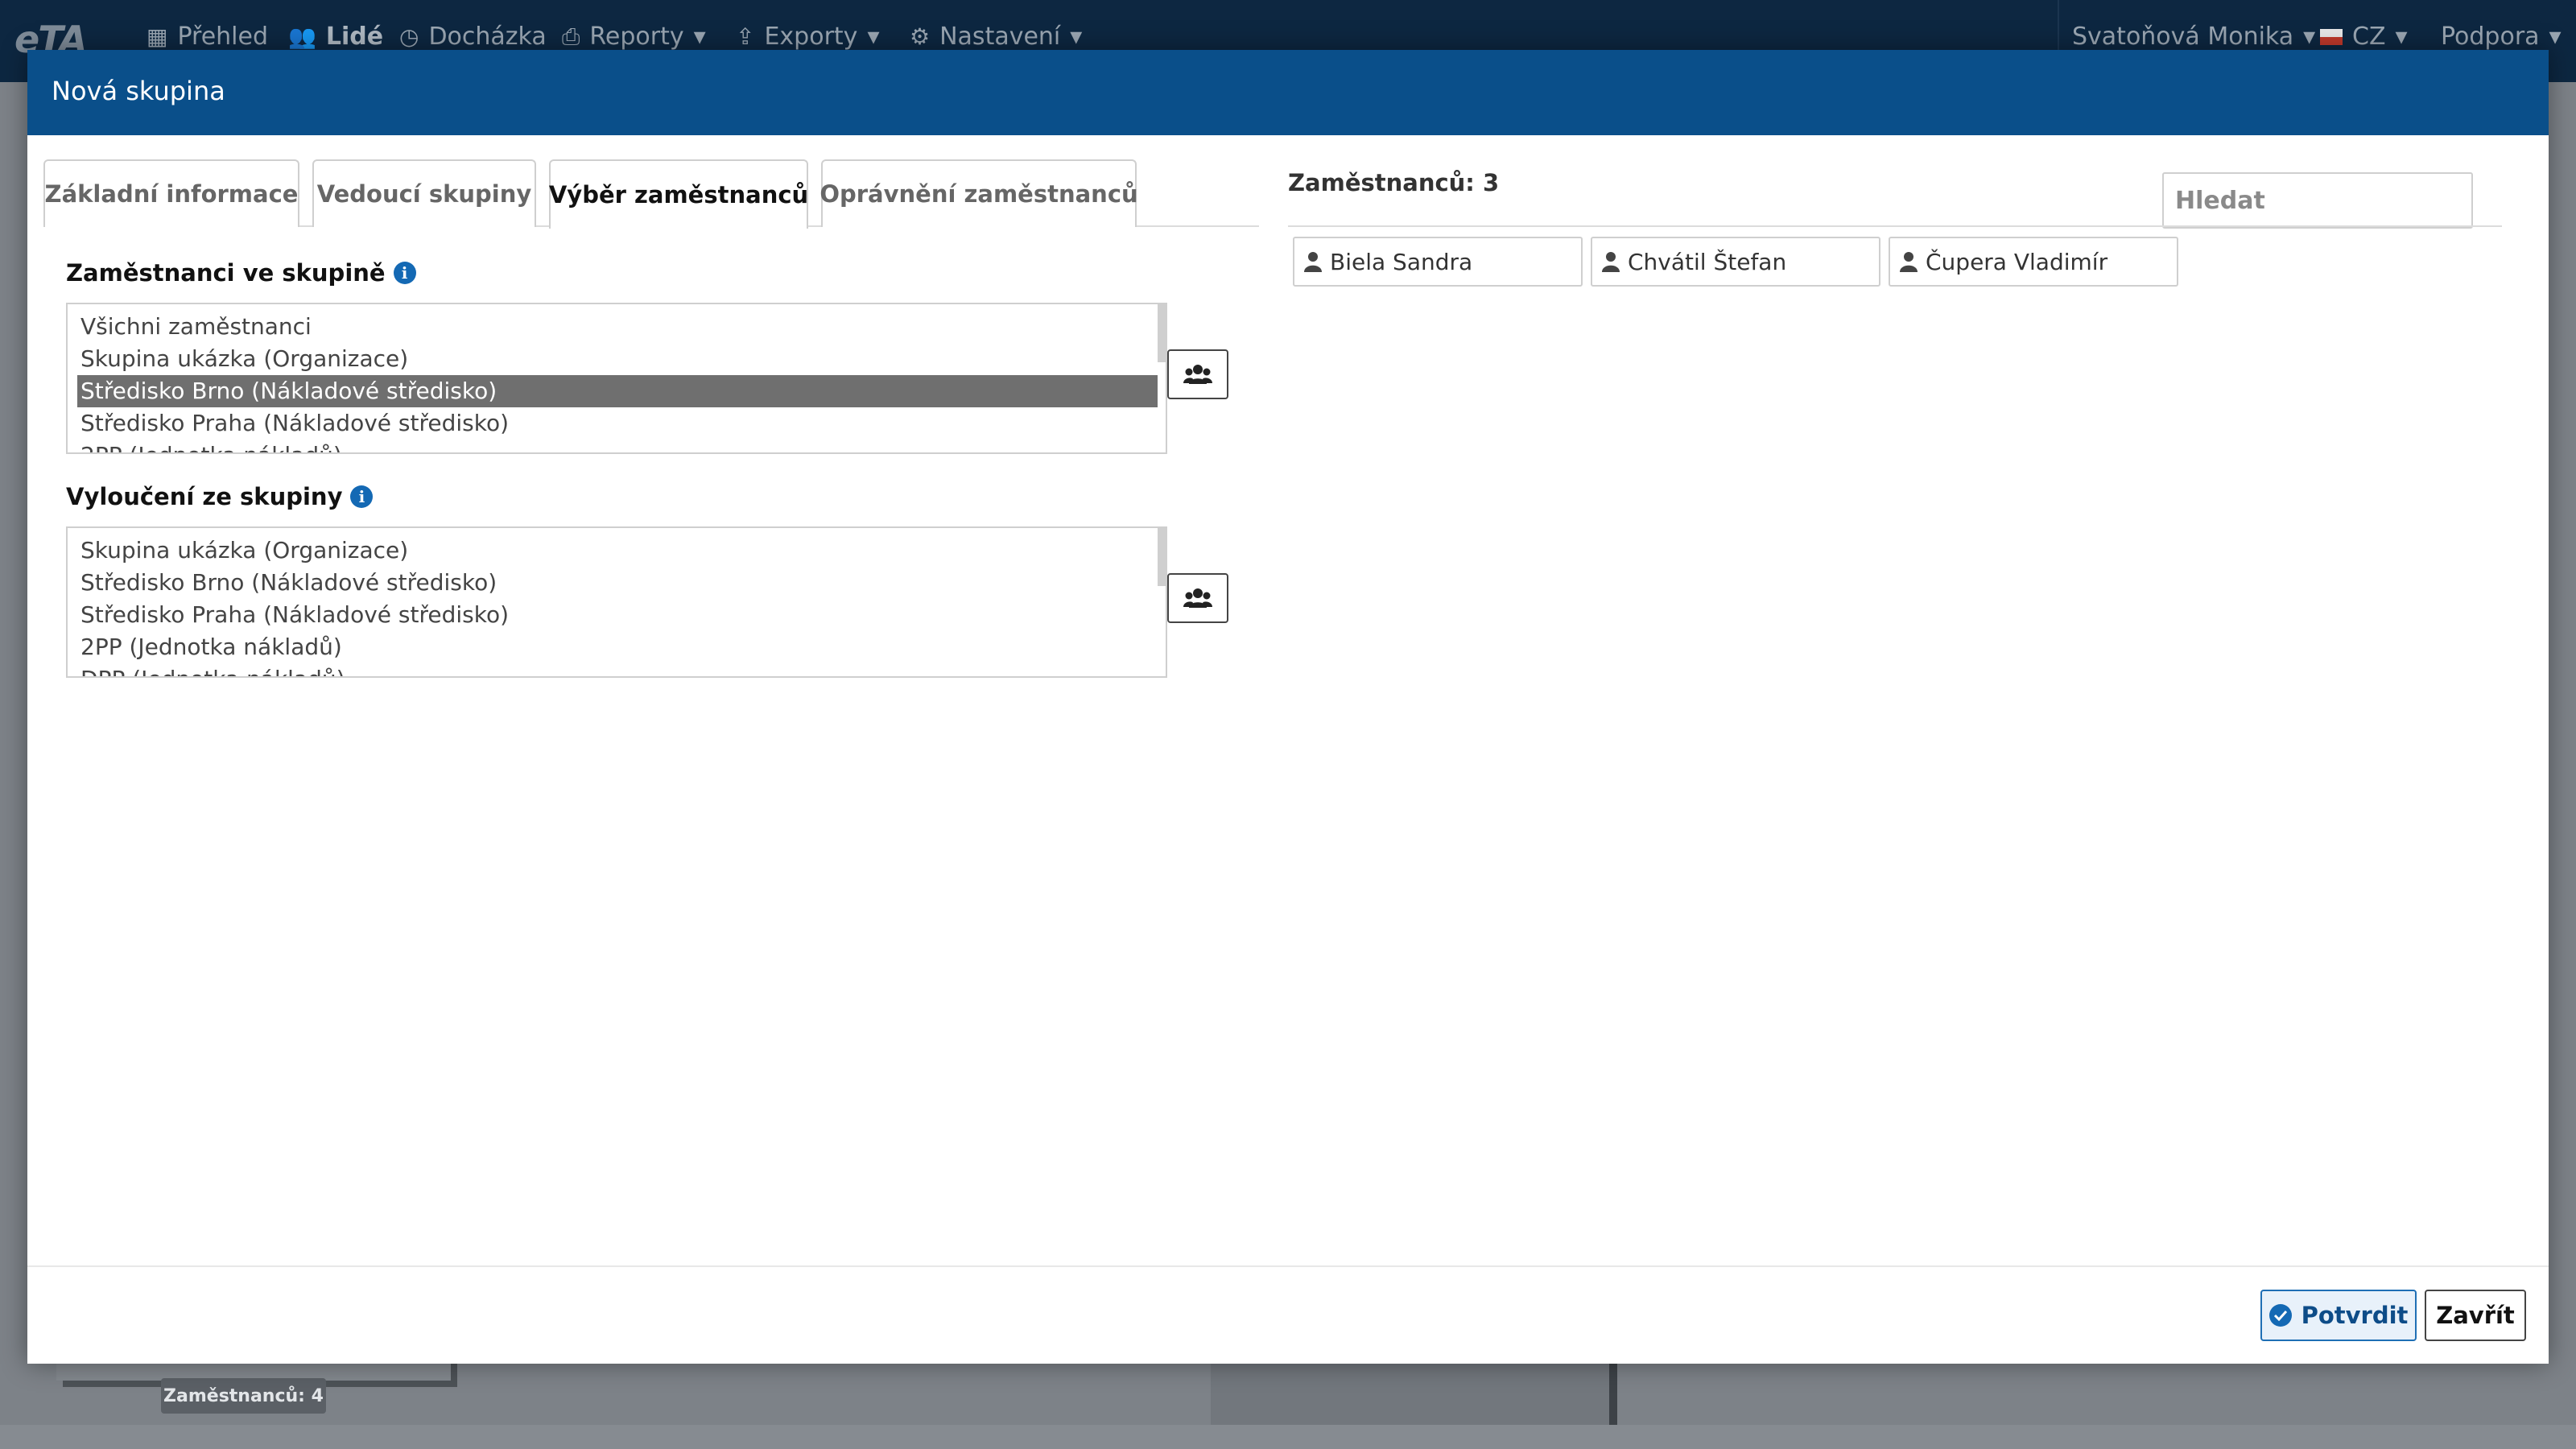 This screenshot has width=2576, height=1449. I want to click on nav-label: Exporty, so click(811, 37).